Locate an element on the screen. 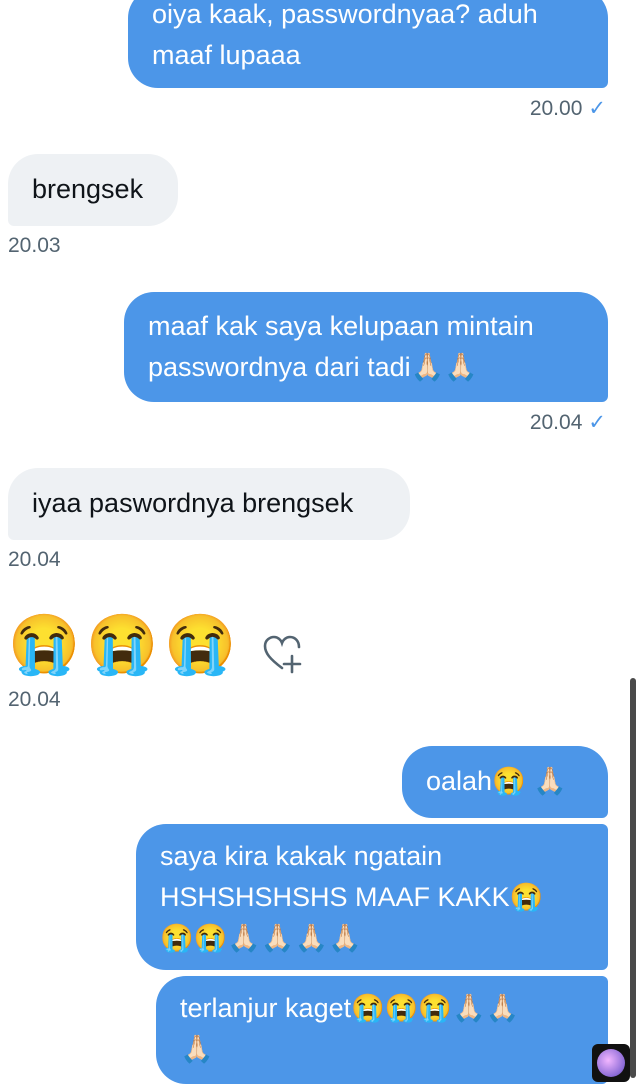 The width and height of the screenshot is (640, 1090). avatar-image is located at coordinates (611, 1063).